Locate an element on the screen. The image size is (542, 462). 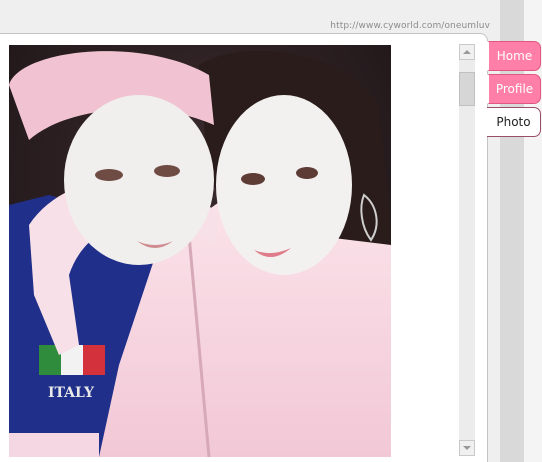
scroll-thumb is located at coordinates (467, 89).